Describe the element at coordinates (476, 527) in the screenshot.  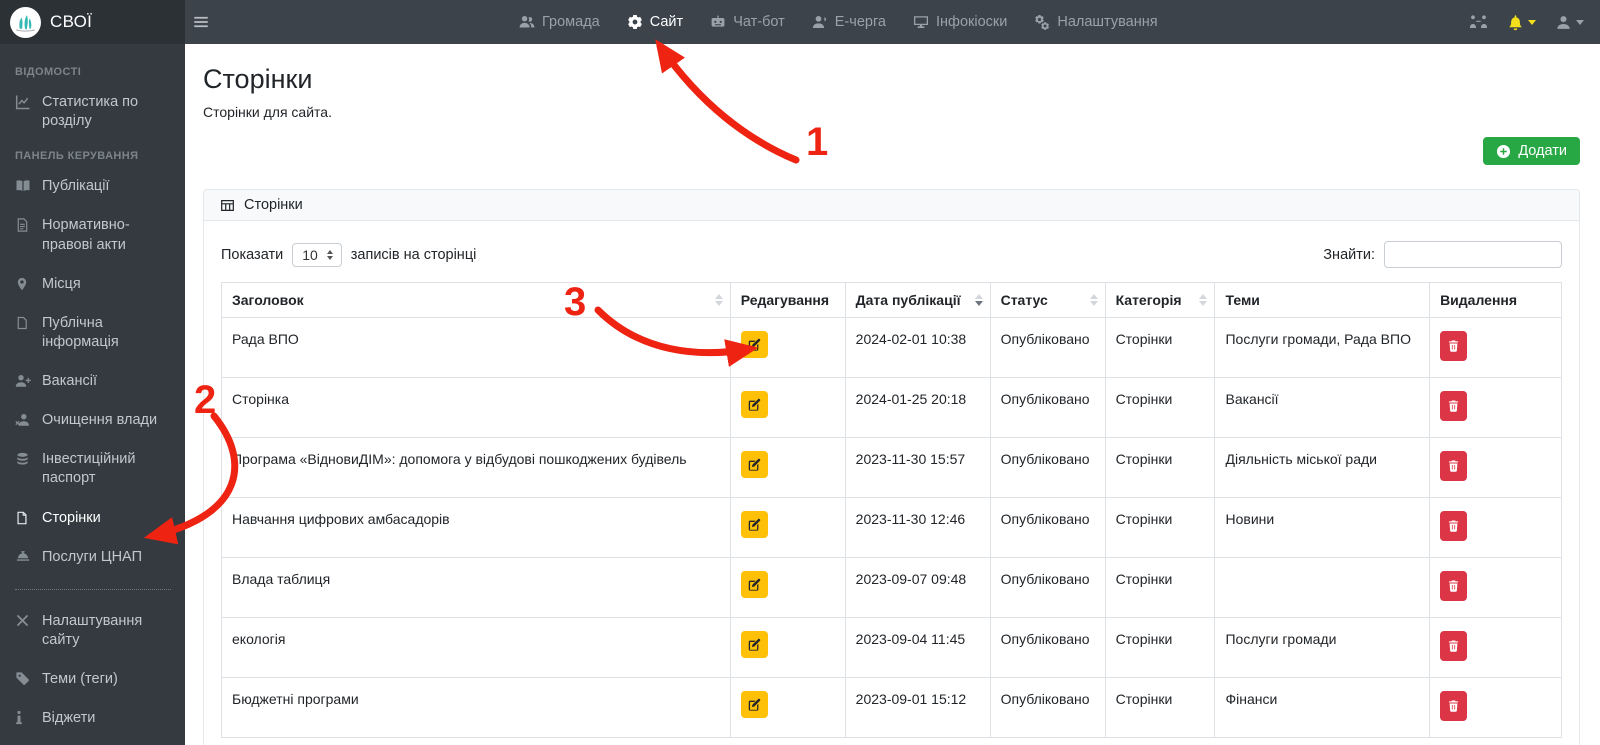
I see `cell-title: Навчання цифрових амбасадорів` at that location.